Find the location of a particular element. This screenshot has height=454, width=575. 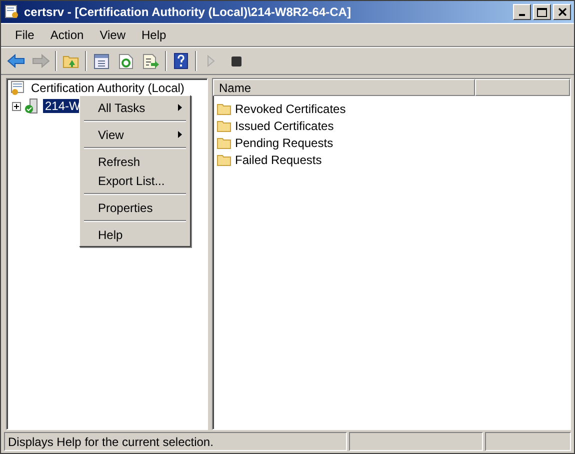

minimize-button is located at coordinates (522, 12).